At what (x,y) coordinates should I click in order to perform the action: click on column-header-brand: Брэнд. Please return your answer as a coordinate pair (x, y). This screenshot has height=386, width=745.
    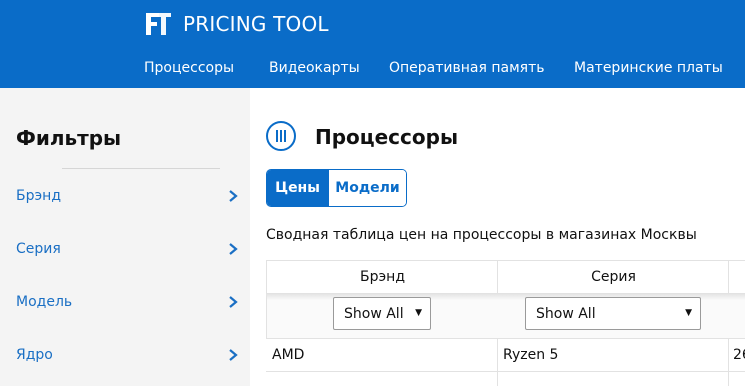
    Looking at the image, I should click on (382, 277).